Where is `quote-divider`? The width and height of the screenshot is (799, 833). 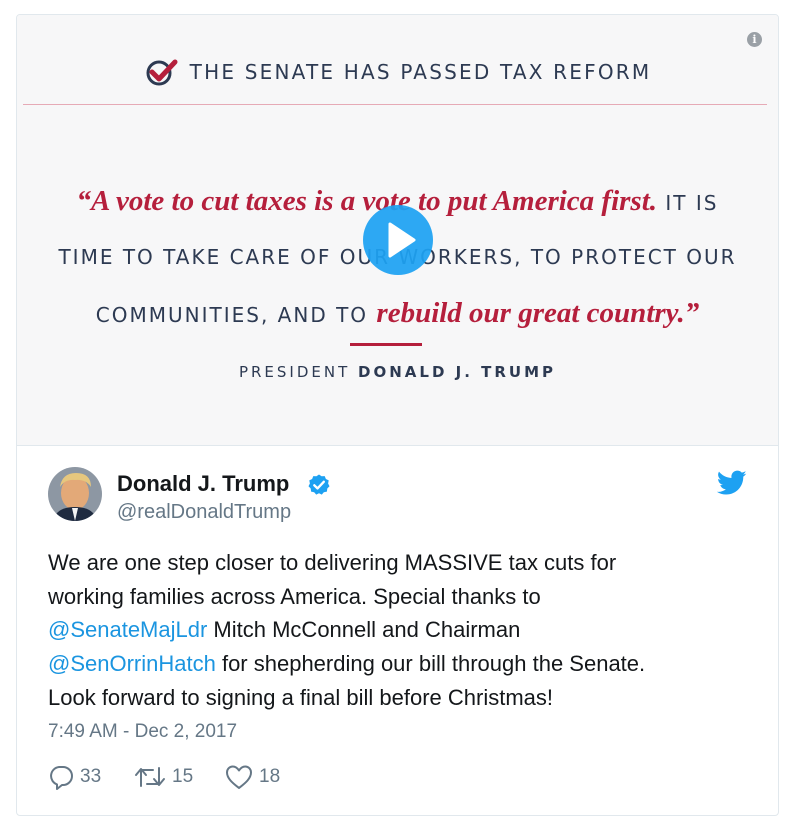
quote-divider is located at coordinates (386, 344).